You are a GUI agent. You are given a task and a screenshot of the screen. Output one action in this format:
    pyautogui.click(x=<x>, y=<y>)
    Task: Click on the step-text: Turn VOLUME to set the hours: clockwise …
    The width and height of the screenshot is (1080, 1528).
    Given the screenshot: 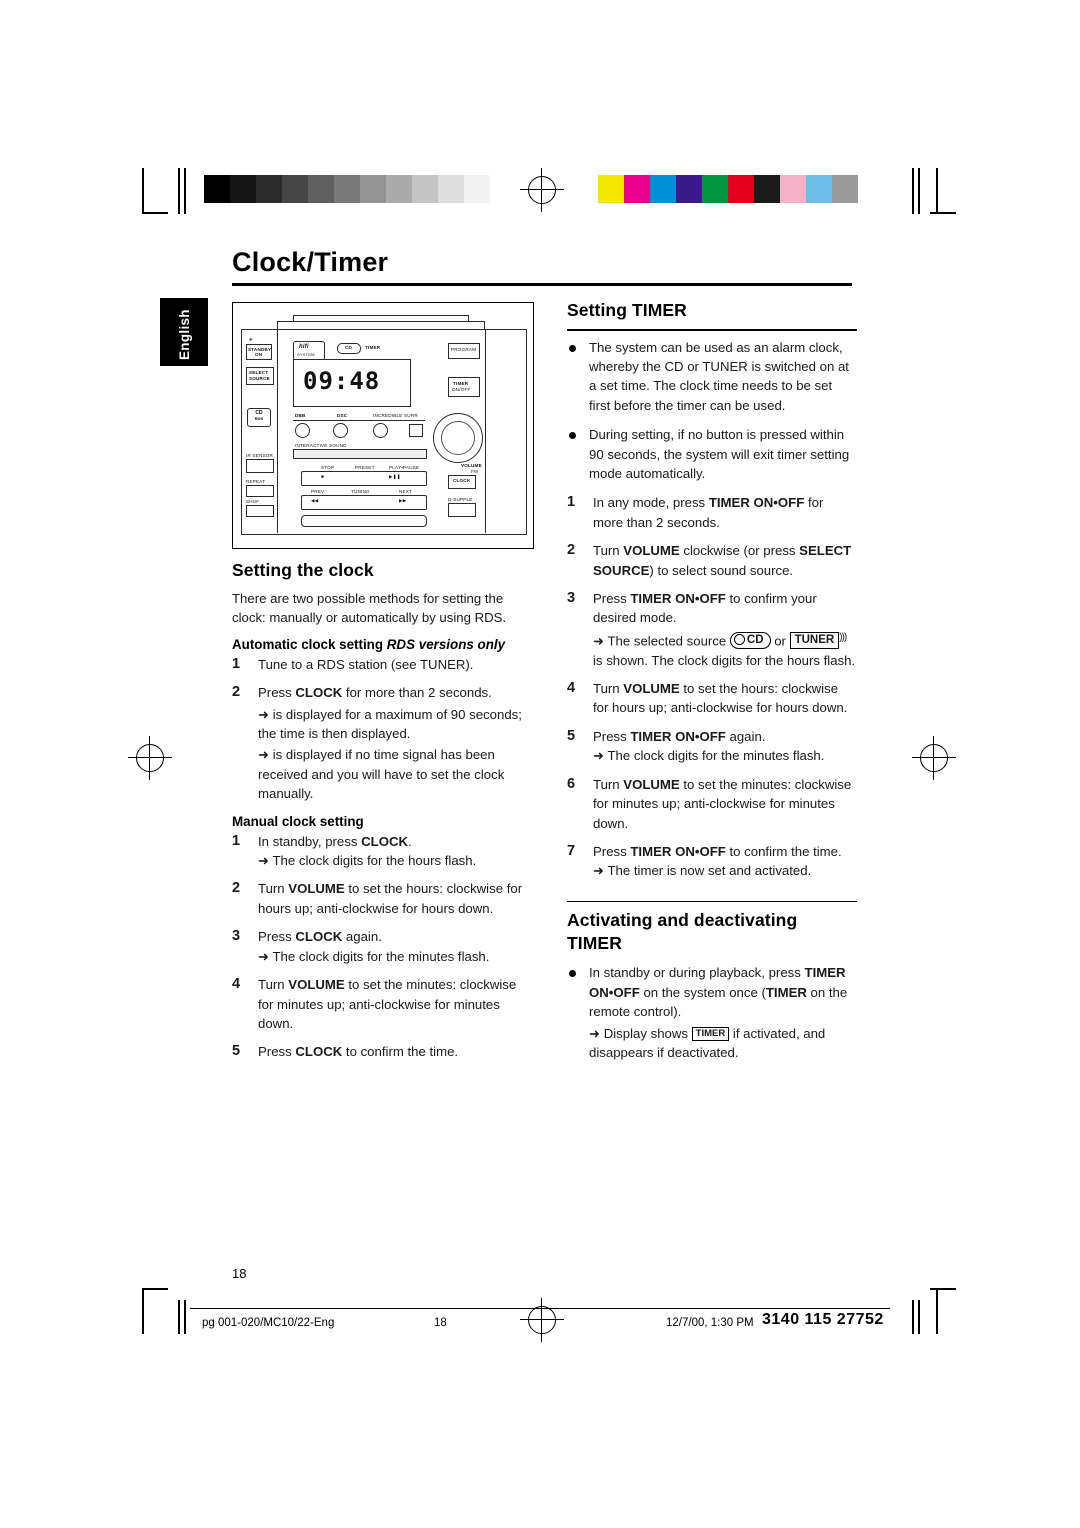 What is the action you would take?
    pyautogui.click(x=720, y=698)
    